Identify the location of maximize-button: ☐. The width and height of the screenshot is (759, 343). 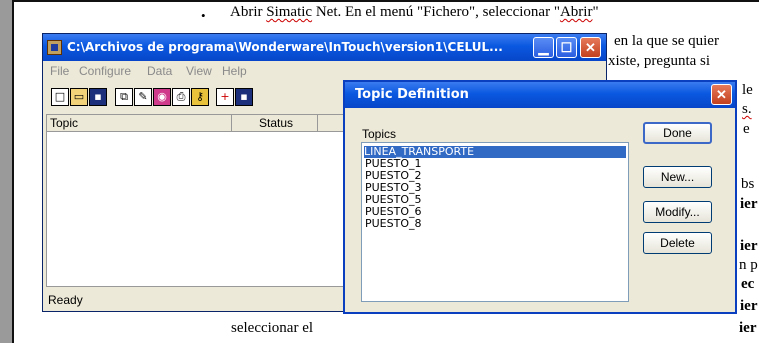
(566, 47).